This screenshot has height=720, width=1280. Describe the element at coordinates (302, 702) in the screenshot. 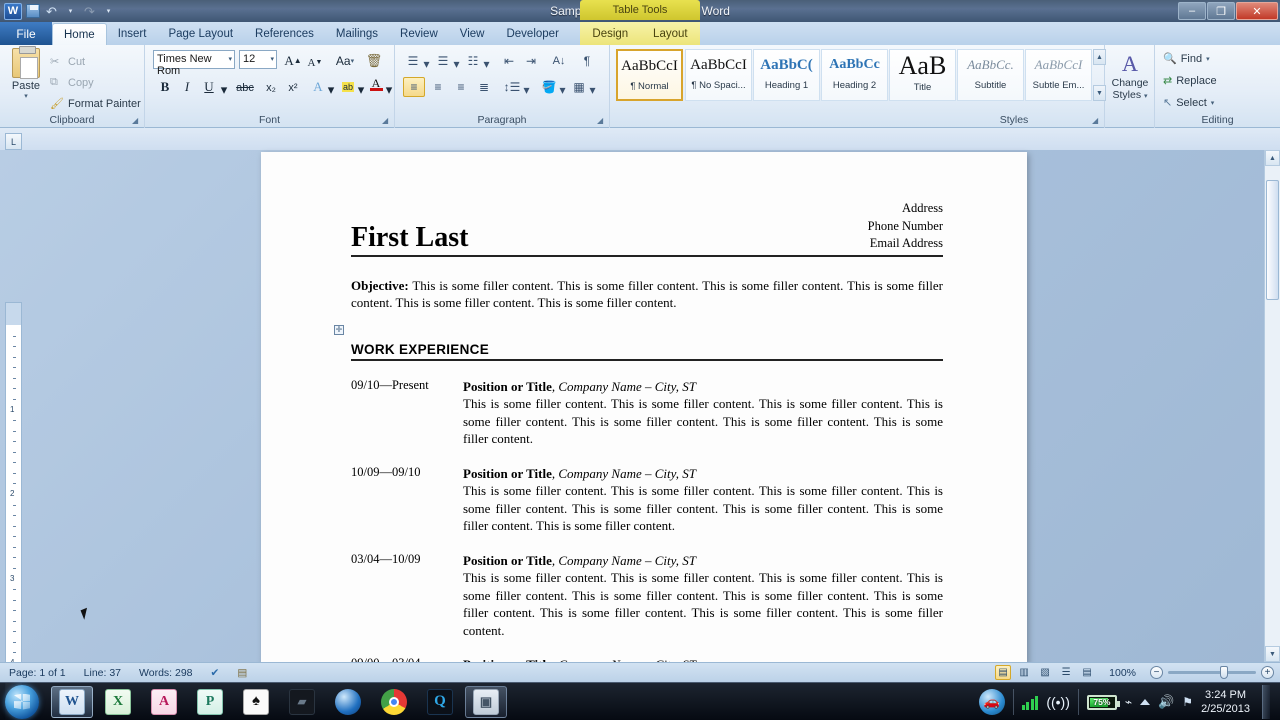

I see `taskbar-item-dark-app: ▰` at that location.